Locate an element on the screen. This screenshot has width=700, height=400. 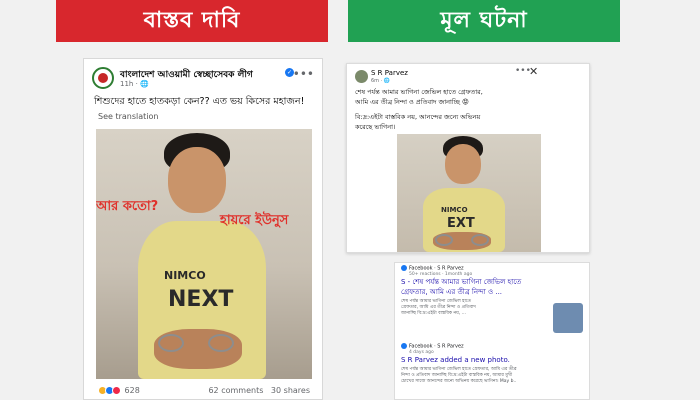
claim-banner: বাস্তব দাবি is located at coordinates (192, 21).